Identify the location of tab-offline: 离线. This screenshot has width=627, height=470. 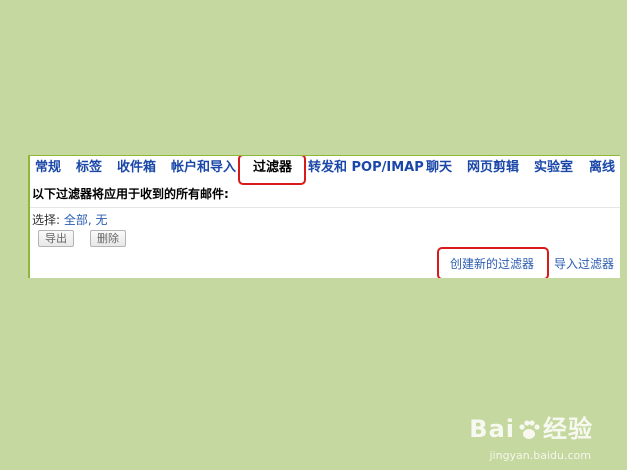
(602, 168).